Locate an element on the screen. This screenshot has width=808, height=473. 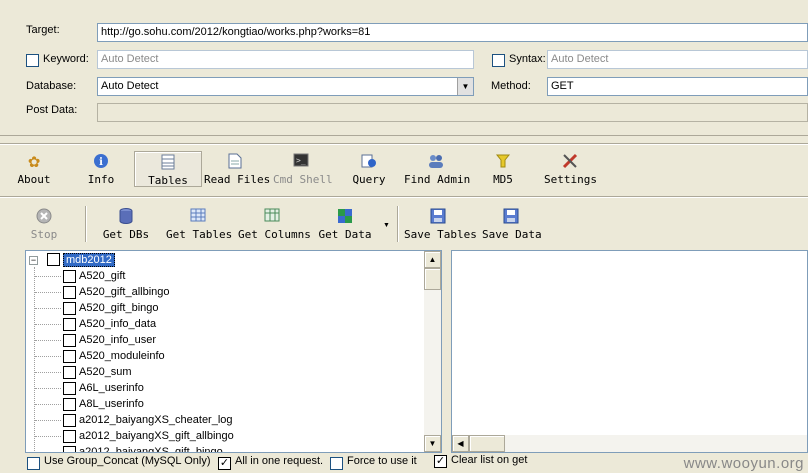
collapse-icon: − is located at coordinates (33, 260).